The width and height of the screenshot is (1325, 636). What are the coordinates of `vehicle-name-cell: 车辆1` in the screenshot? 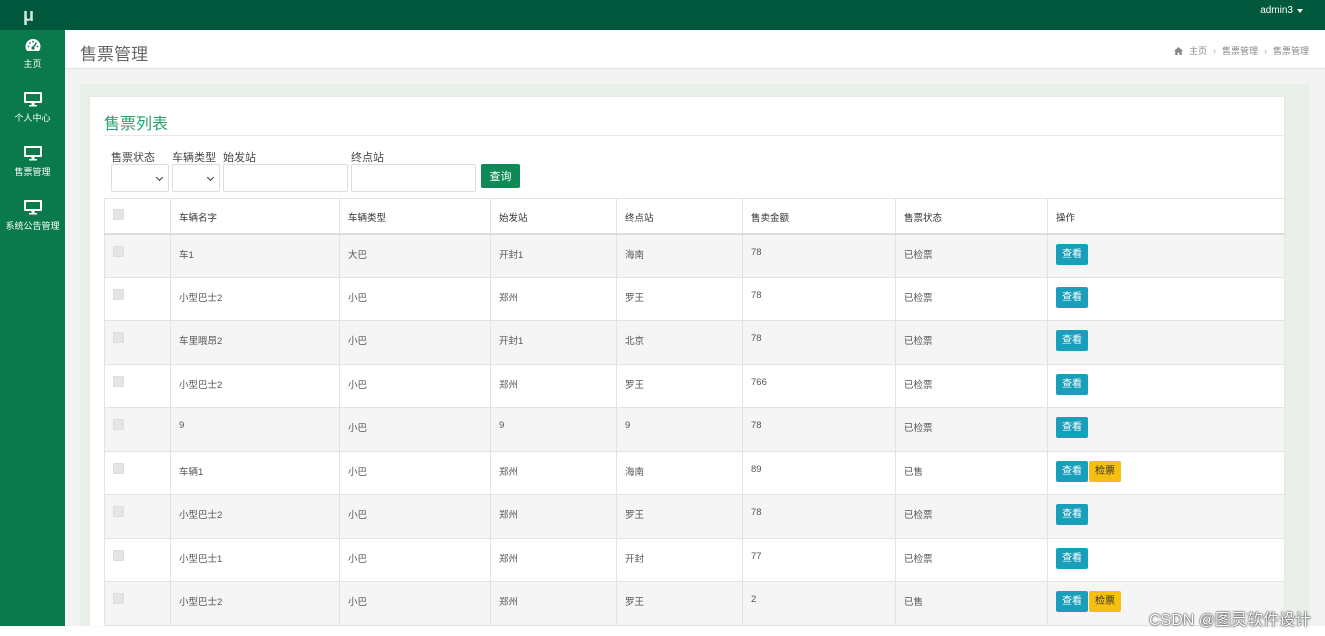 It's located at (255, 472).